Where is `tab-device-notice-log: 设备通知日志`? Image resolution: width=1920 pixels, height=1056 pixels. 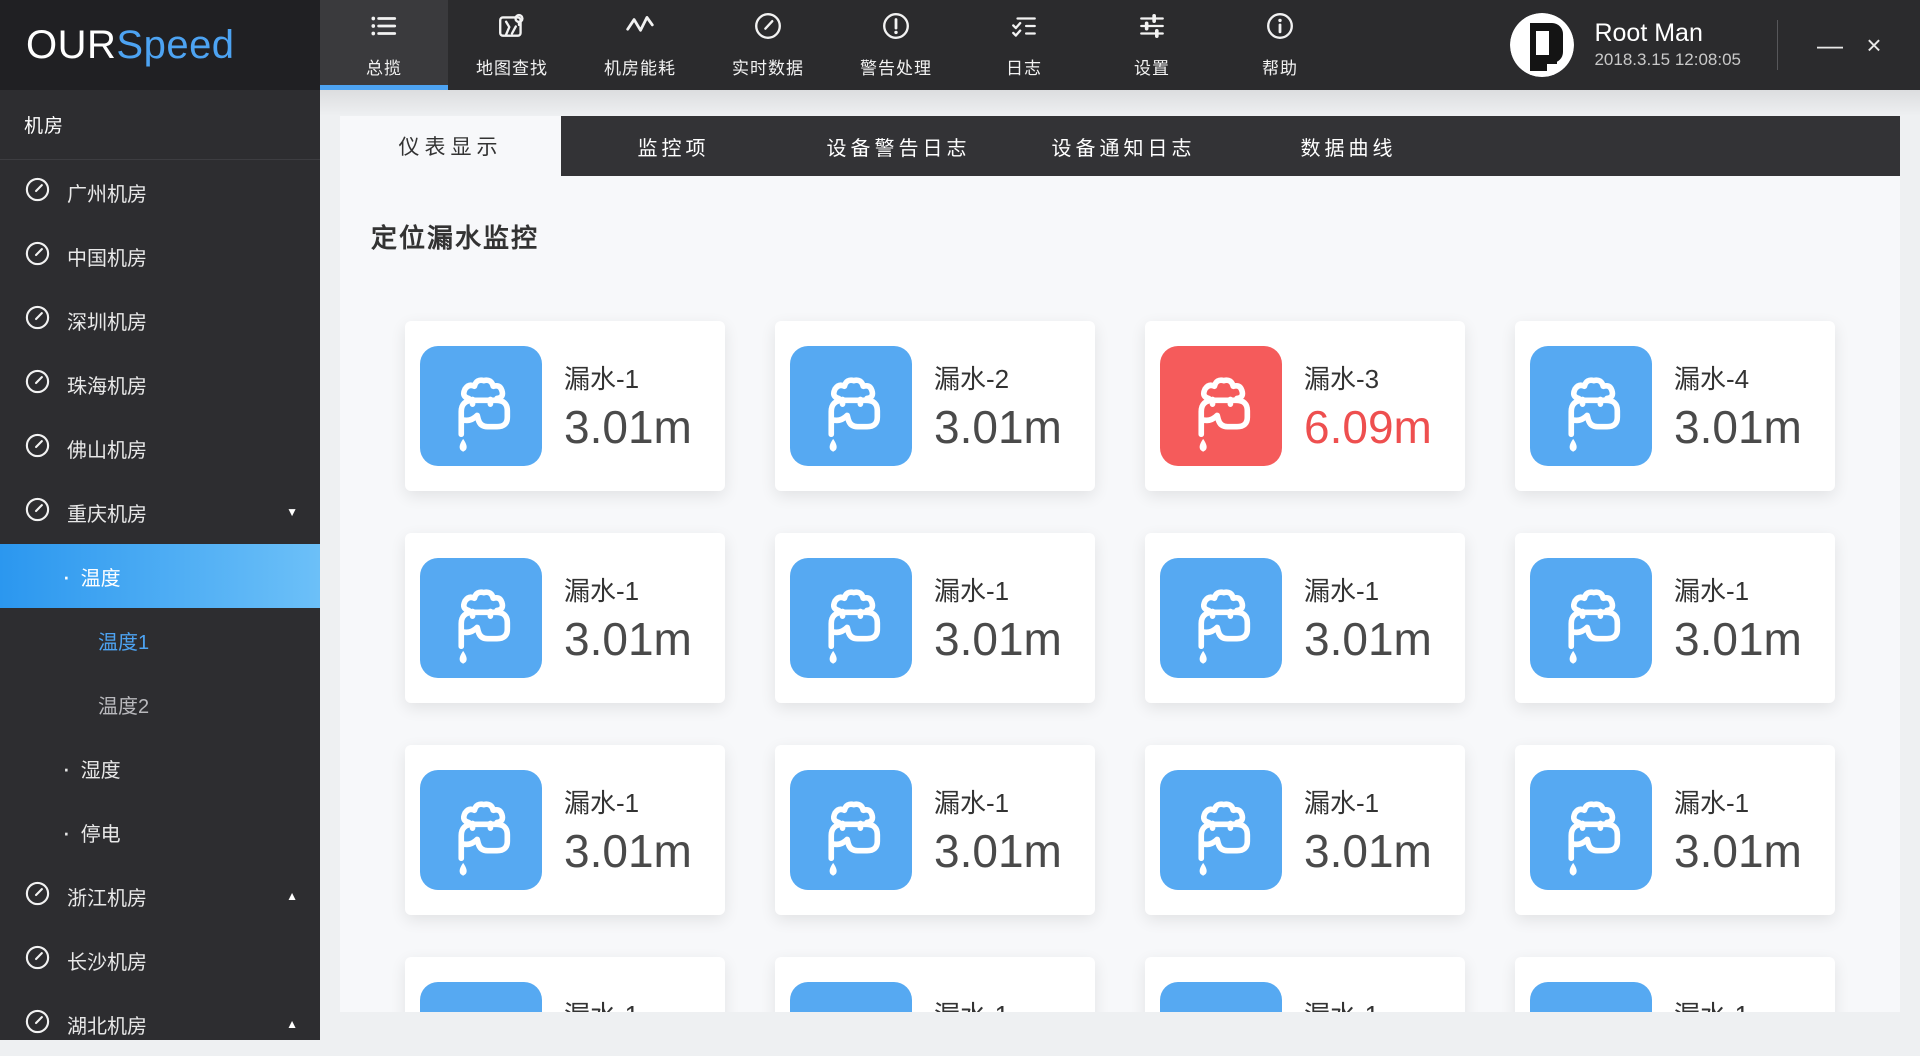
tab-device-notice-log: 设备通知日志 is located at coordinates (1123, 146).